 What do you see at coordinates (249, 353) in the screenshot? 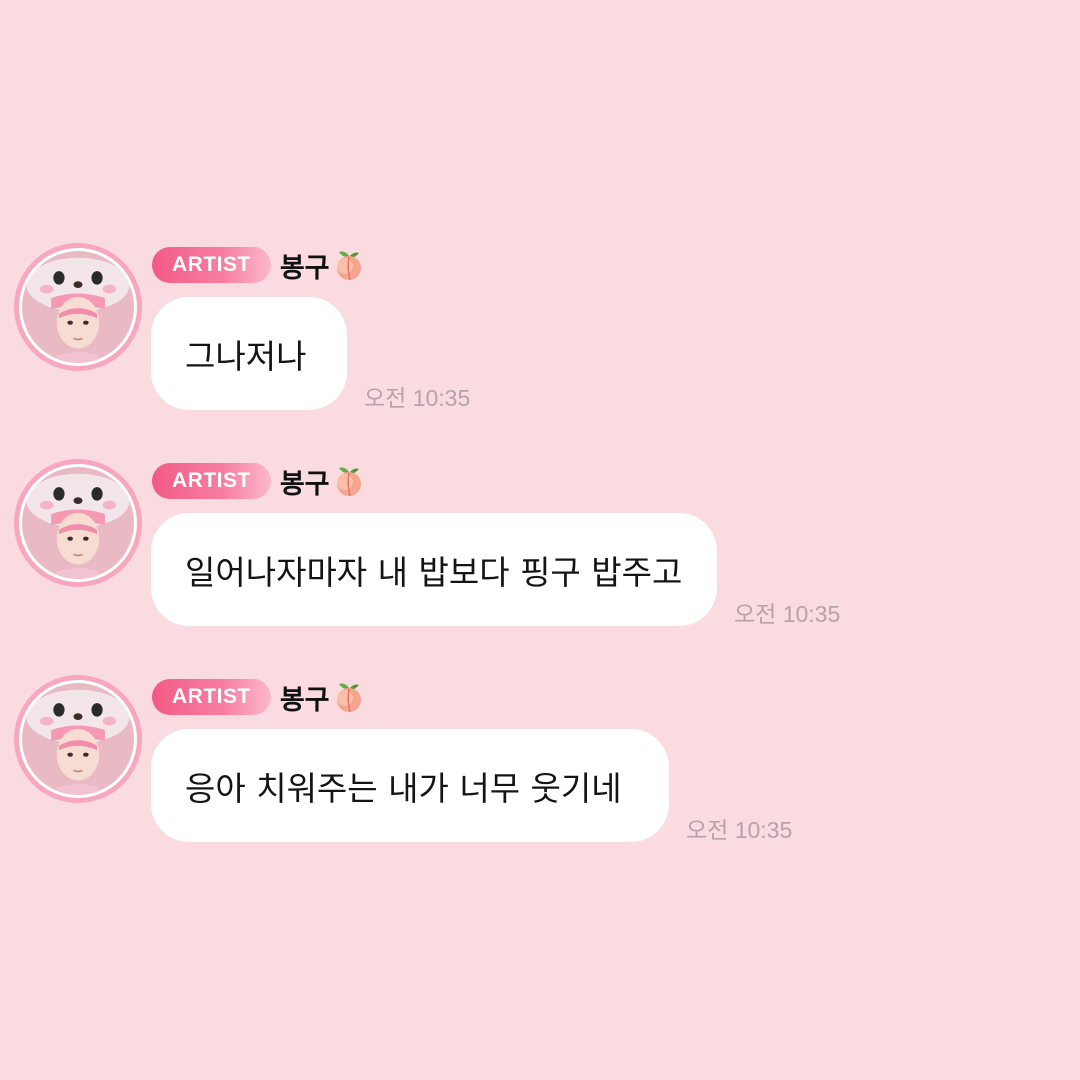
I see `message-bubble: 그나저나` at bounding box center [249, 353].